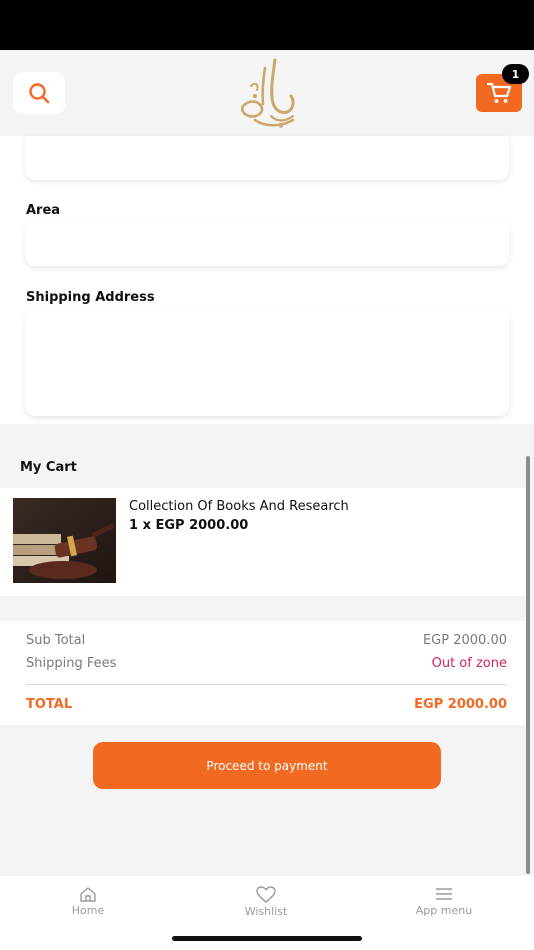 This screenshot has height=950, width=534. What do you see at coordinates (88, 894) in the screenshot?
I see `home-icon` at bounding box center [88, 894].